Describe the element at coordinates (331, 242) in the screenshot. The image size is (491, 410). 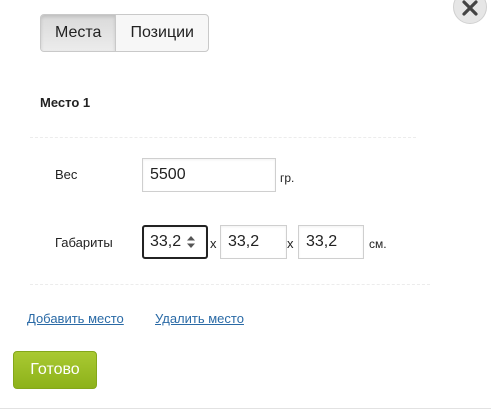
I see `dimension-height-input` at that location.